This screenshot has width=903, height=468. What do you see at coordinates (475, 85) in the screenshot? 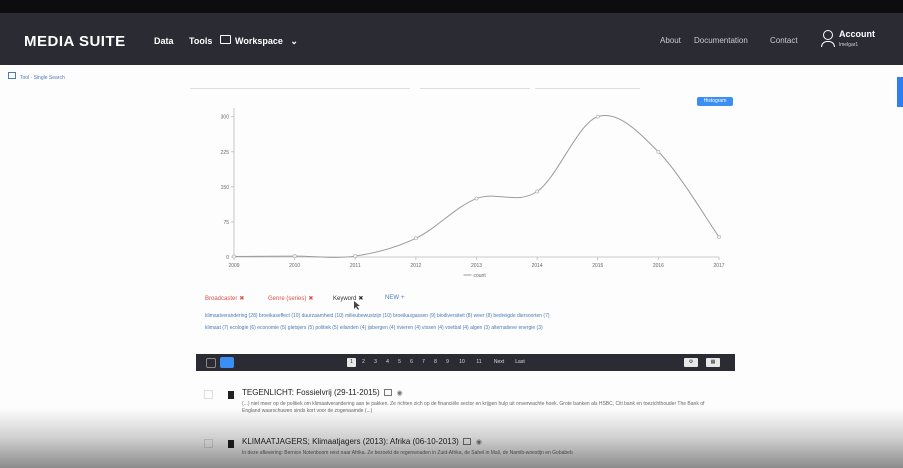
I see `date-from-field-faded` at bounding box center [475, 85].